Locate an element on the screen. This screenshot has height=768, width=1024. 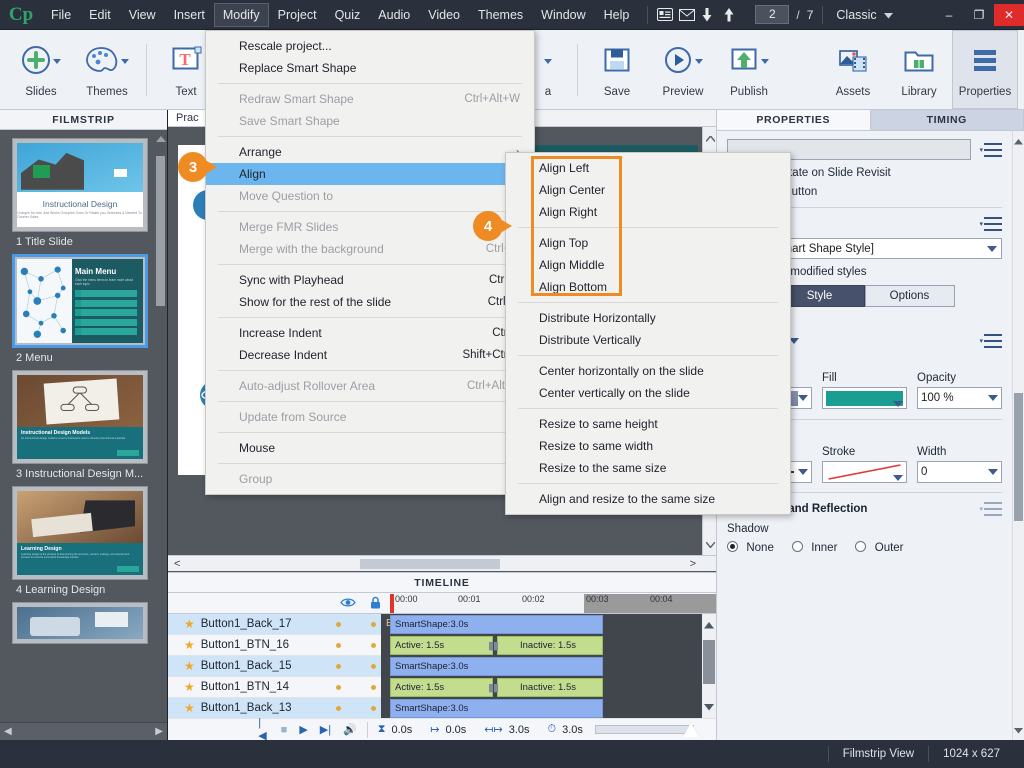
page-number-input: 2 is located at coordinates (772, 14).